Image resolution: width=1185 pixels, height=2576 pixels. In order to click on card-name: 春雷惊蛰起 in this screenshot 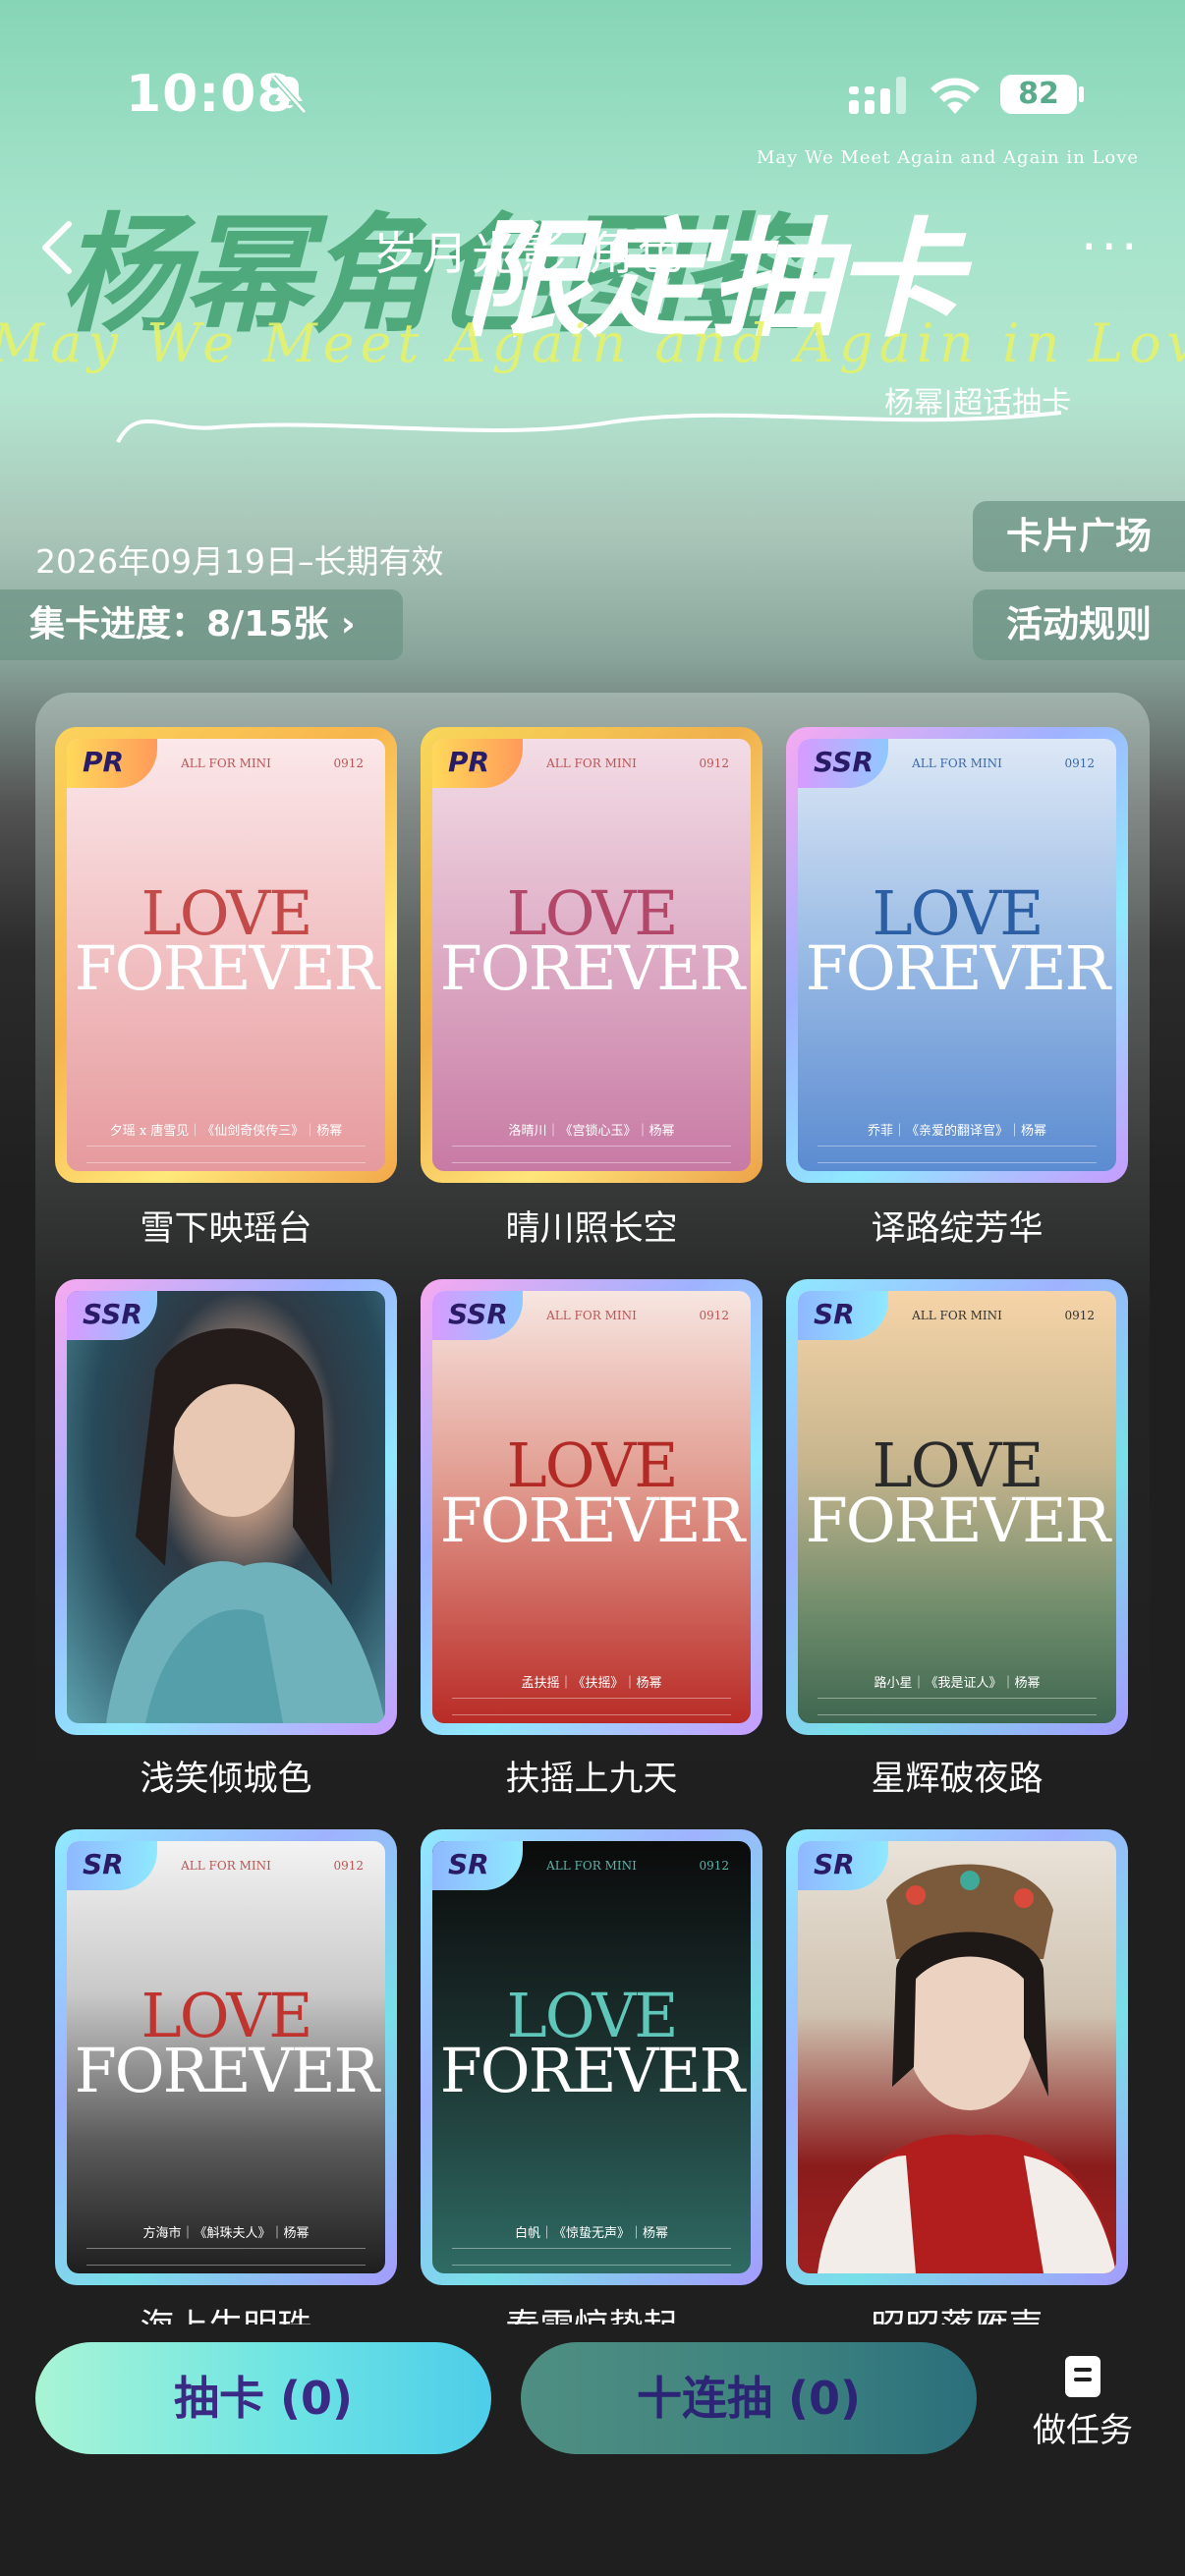, I will do `click(592, 2311)`.